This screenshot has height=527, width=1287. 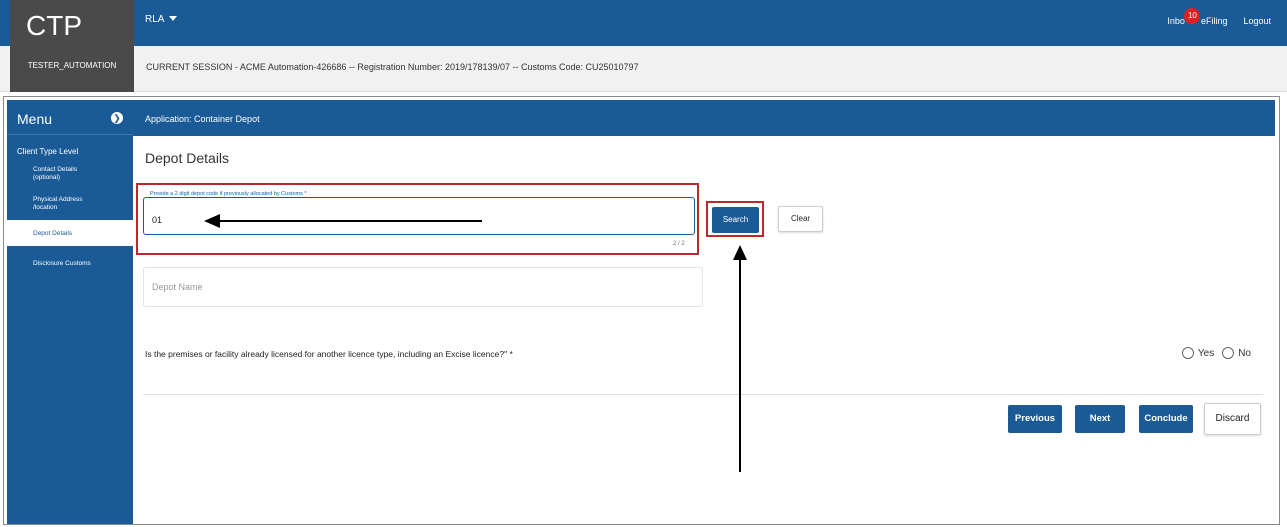 What do you see at coordinates (157, 220) in the screenshot?
I see `depot-code-value: 01` at bounding box center [157, 220].